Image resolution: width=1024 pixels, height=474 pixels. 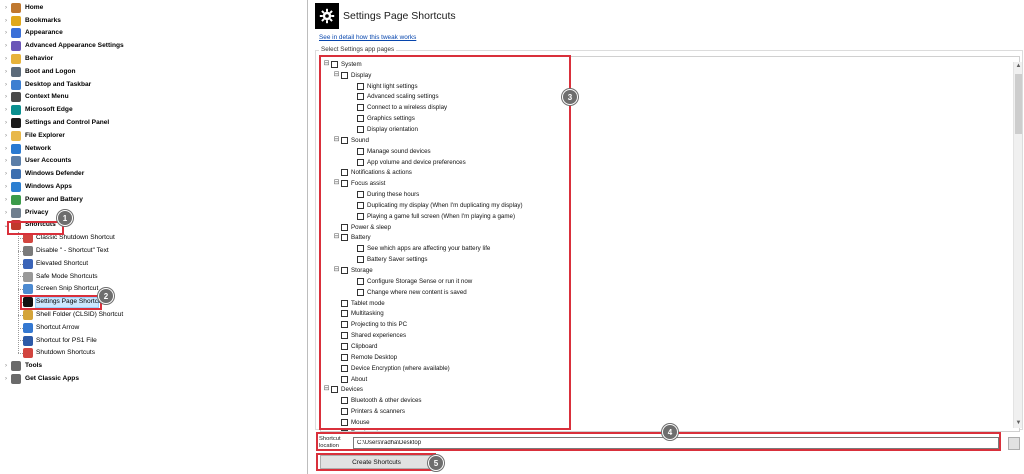 I want to click on nav-label: Privacy, so click(x=37, y=212).